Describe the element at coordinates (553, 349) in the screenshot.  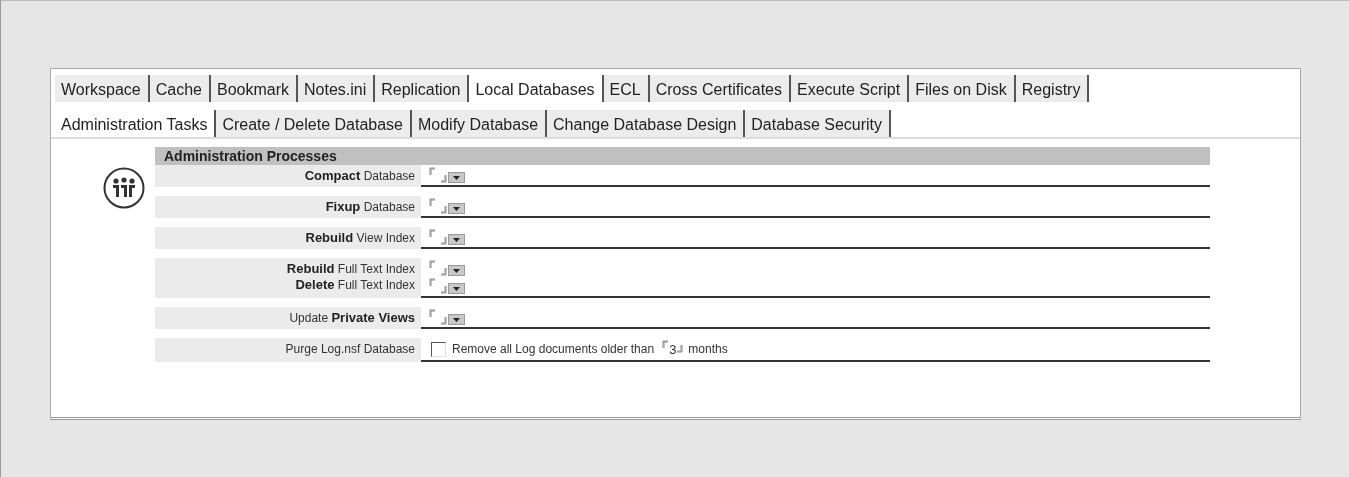
I see `checkbox-label: Remove all Log documents older than` at that location.